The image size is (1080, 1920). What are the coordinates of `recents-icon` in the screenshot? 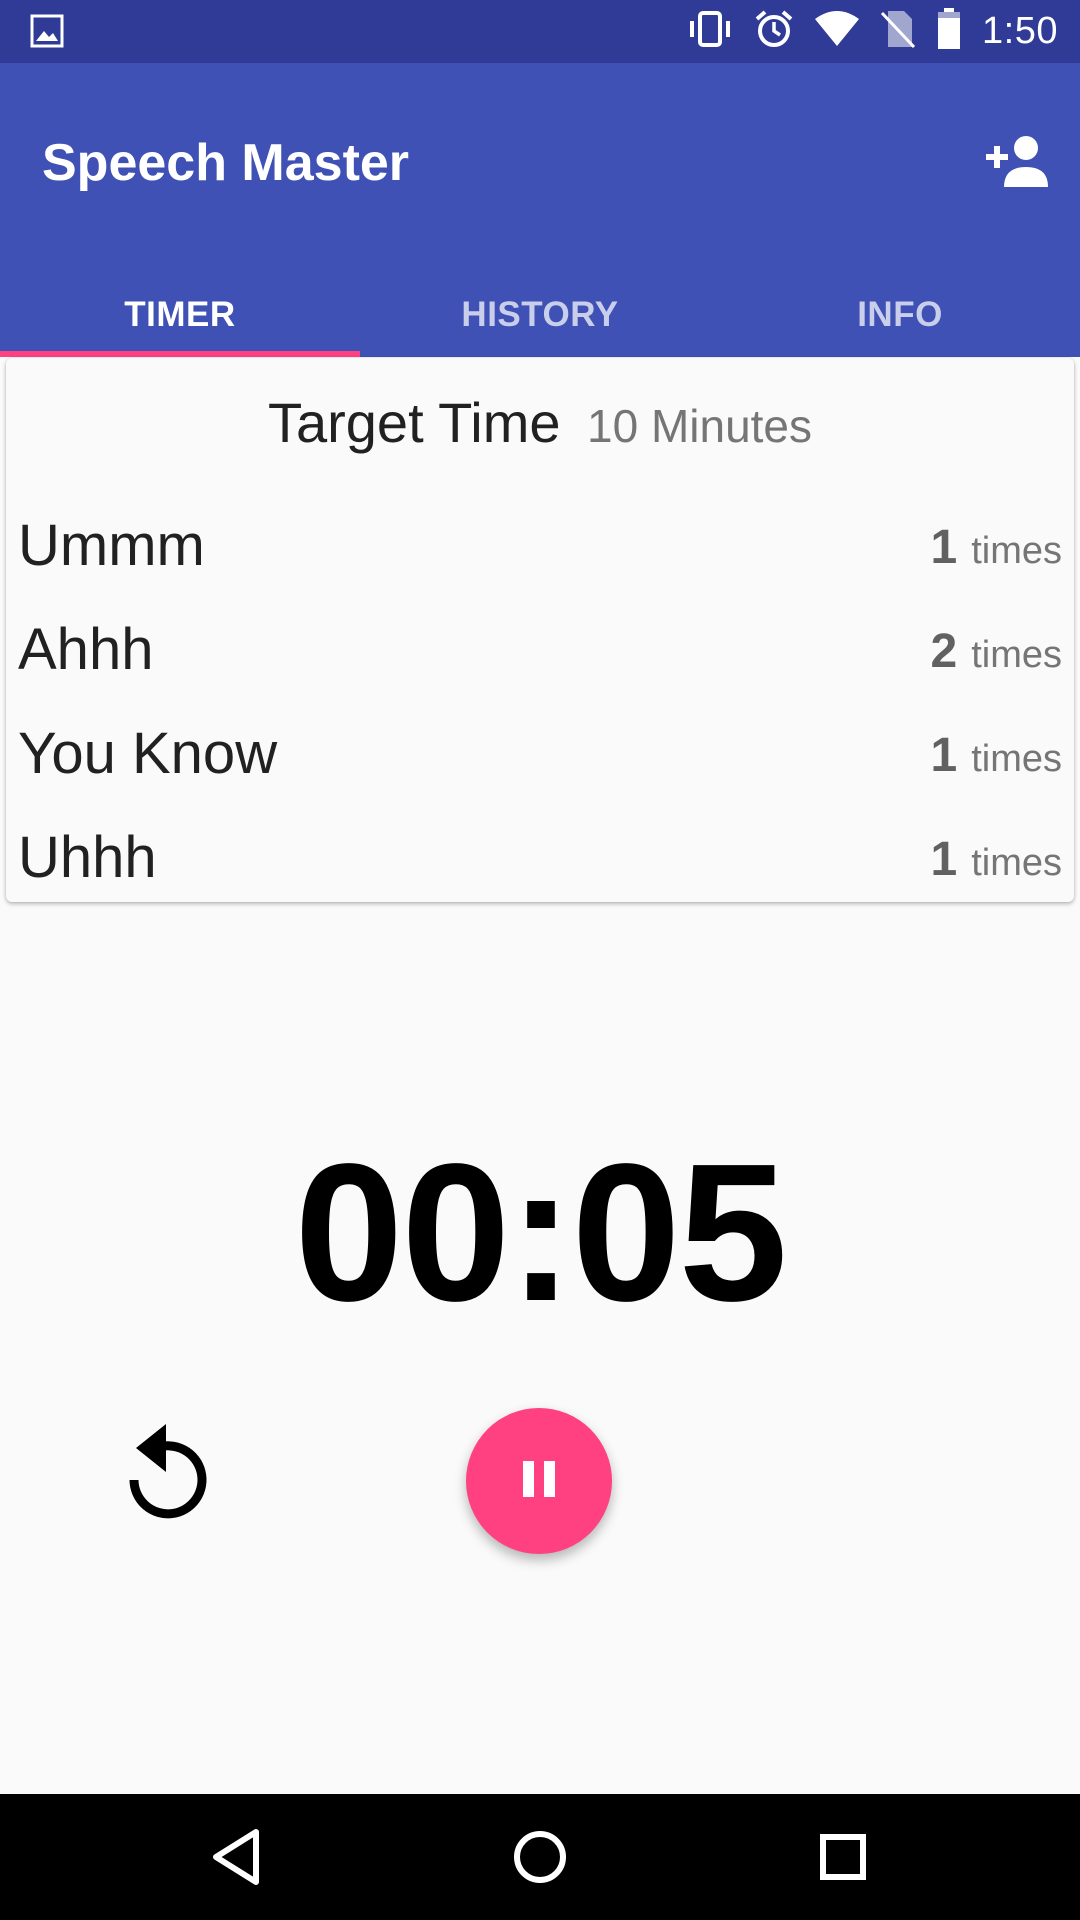 It's located at (843, 1857).